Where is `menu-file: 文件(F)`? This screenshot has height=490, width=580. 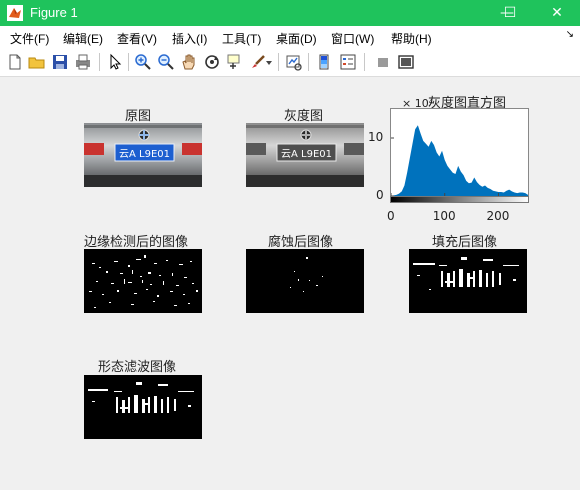 menu-file: 文件(F) is located at coordinates (29, 38).